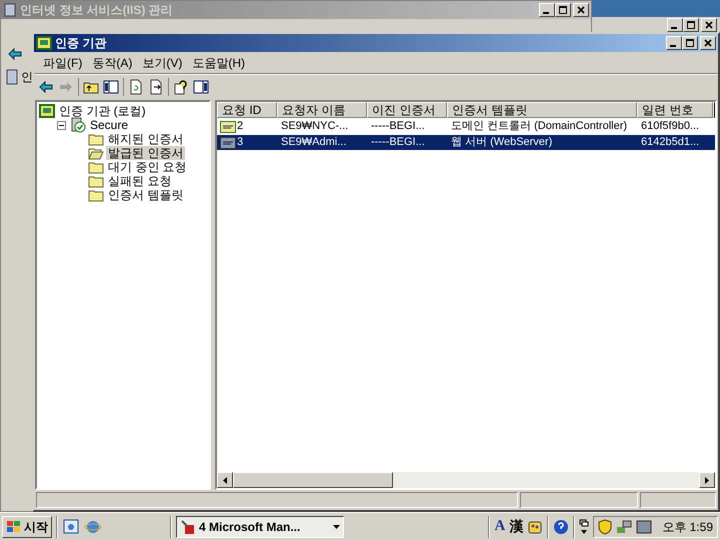 This screenshot has width=720, height=540. I want to click on left-triangle-icon, so click(225, 480).